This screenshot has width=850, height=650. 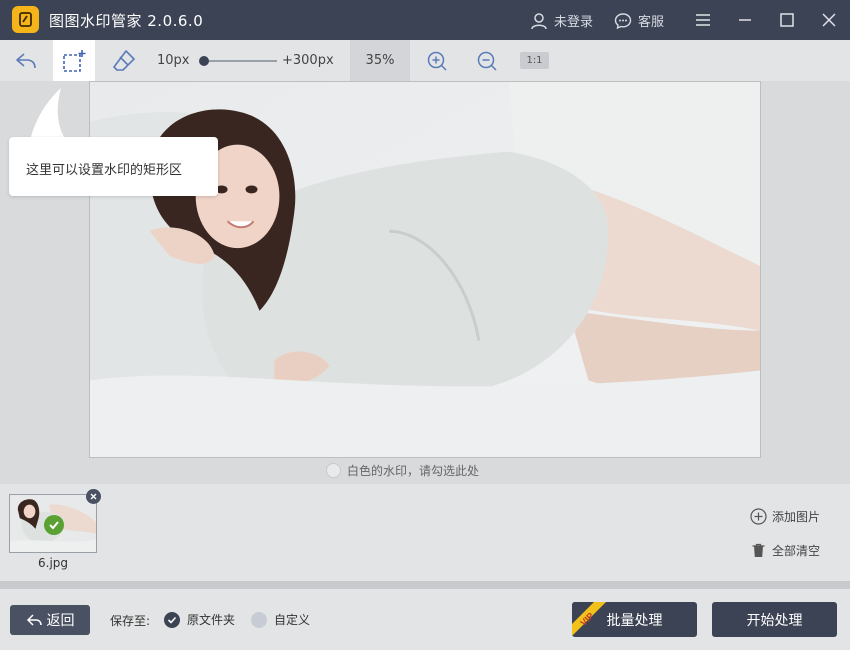 I want to click on login-label: 未登录, so click(x=574, y=22).